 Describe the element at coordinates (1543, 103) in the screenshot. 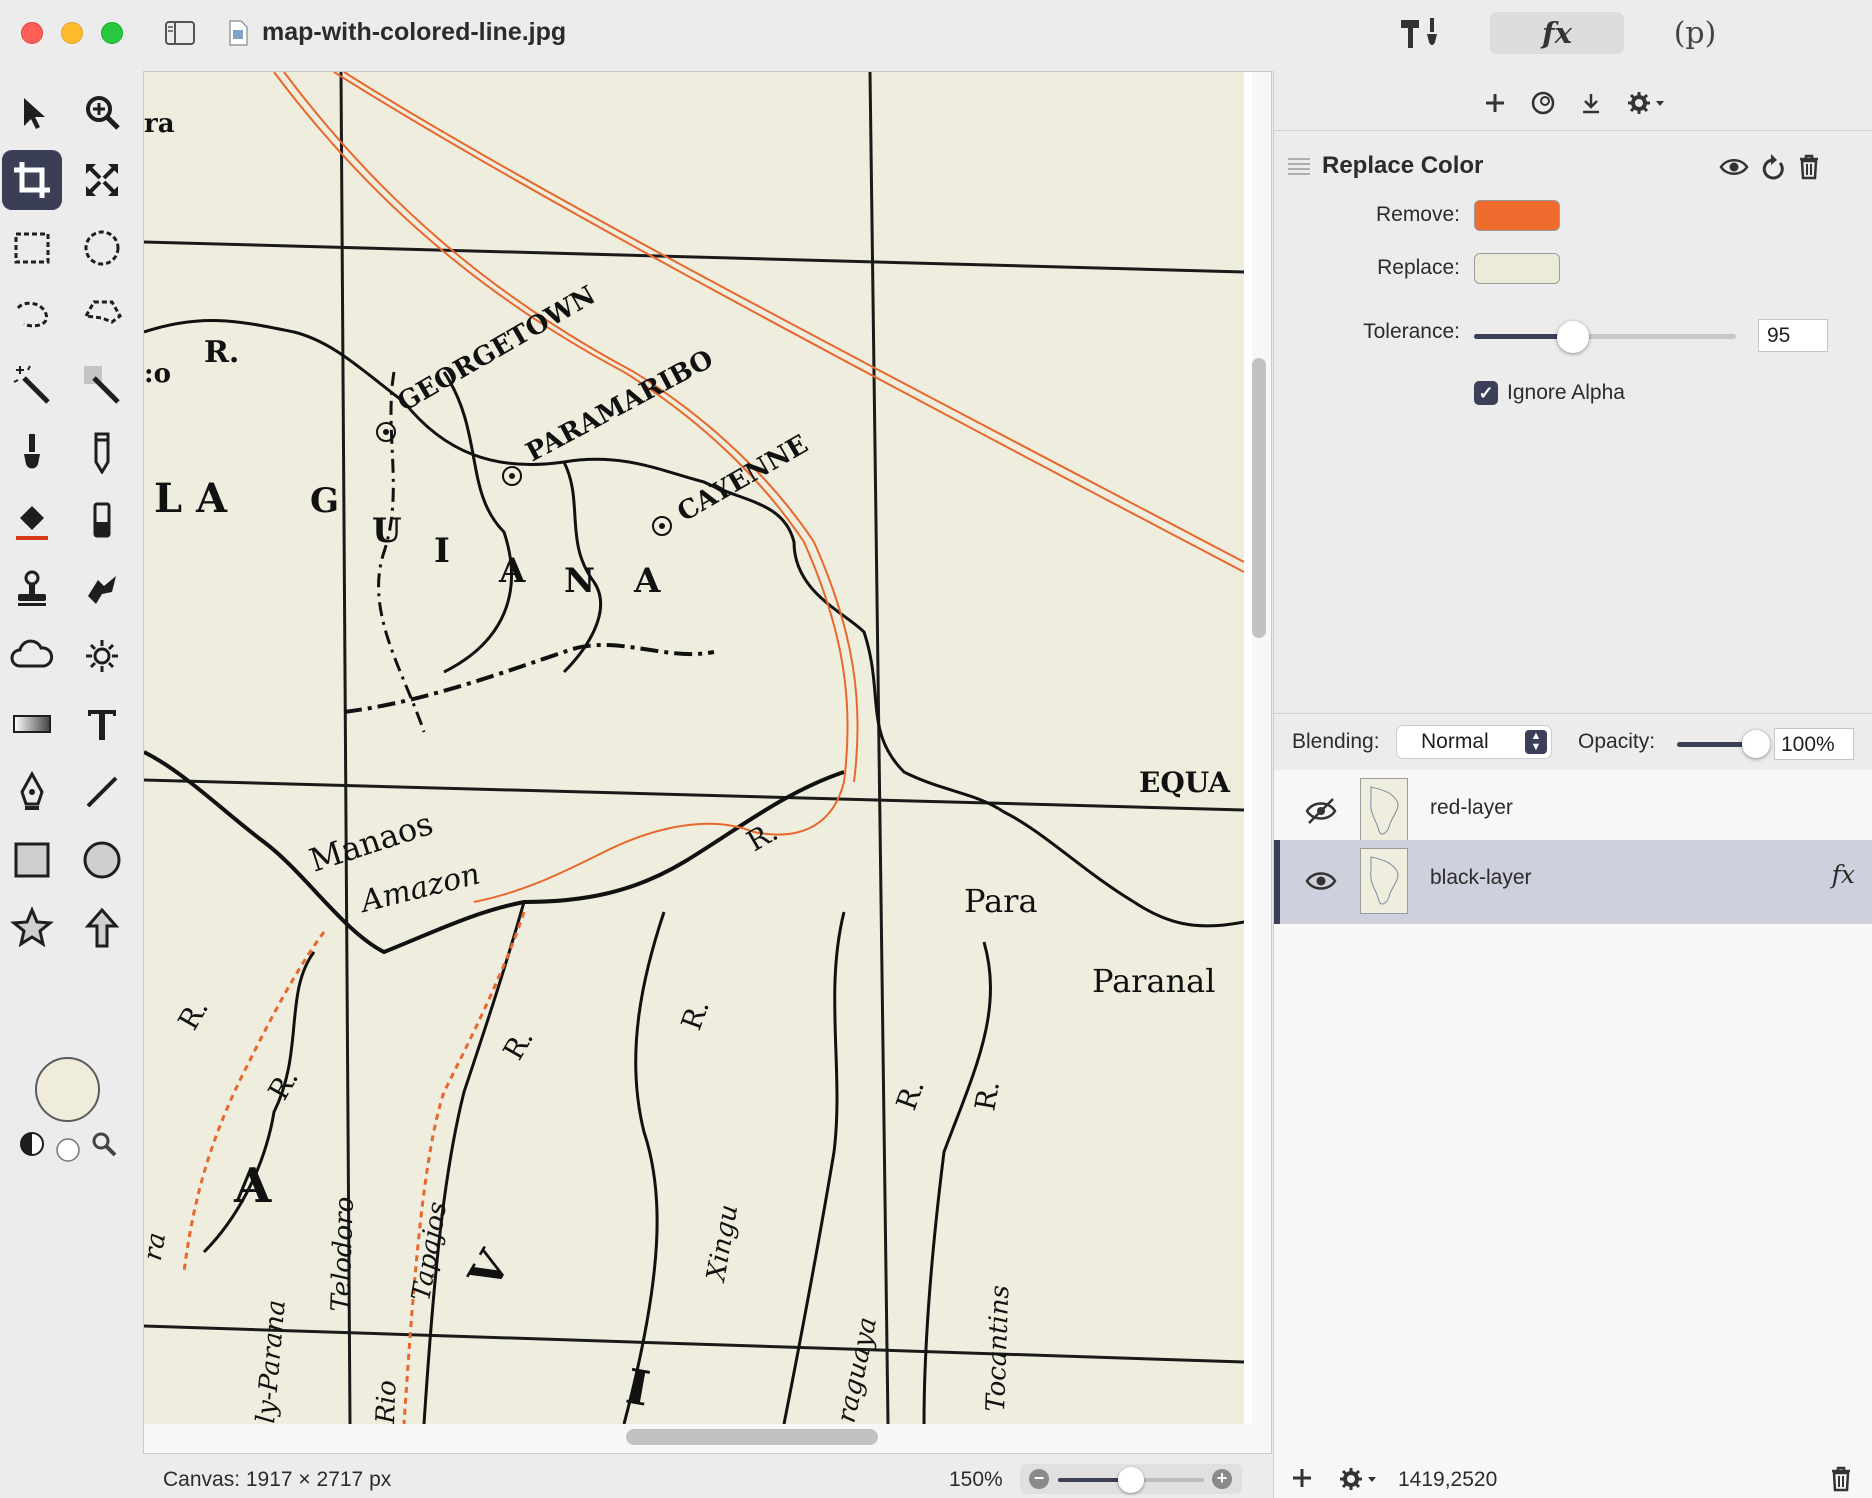

I see `effect-preset-icon` at that location.